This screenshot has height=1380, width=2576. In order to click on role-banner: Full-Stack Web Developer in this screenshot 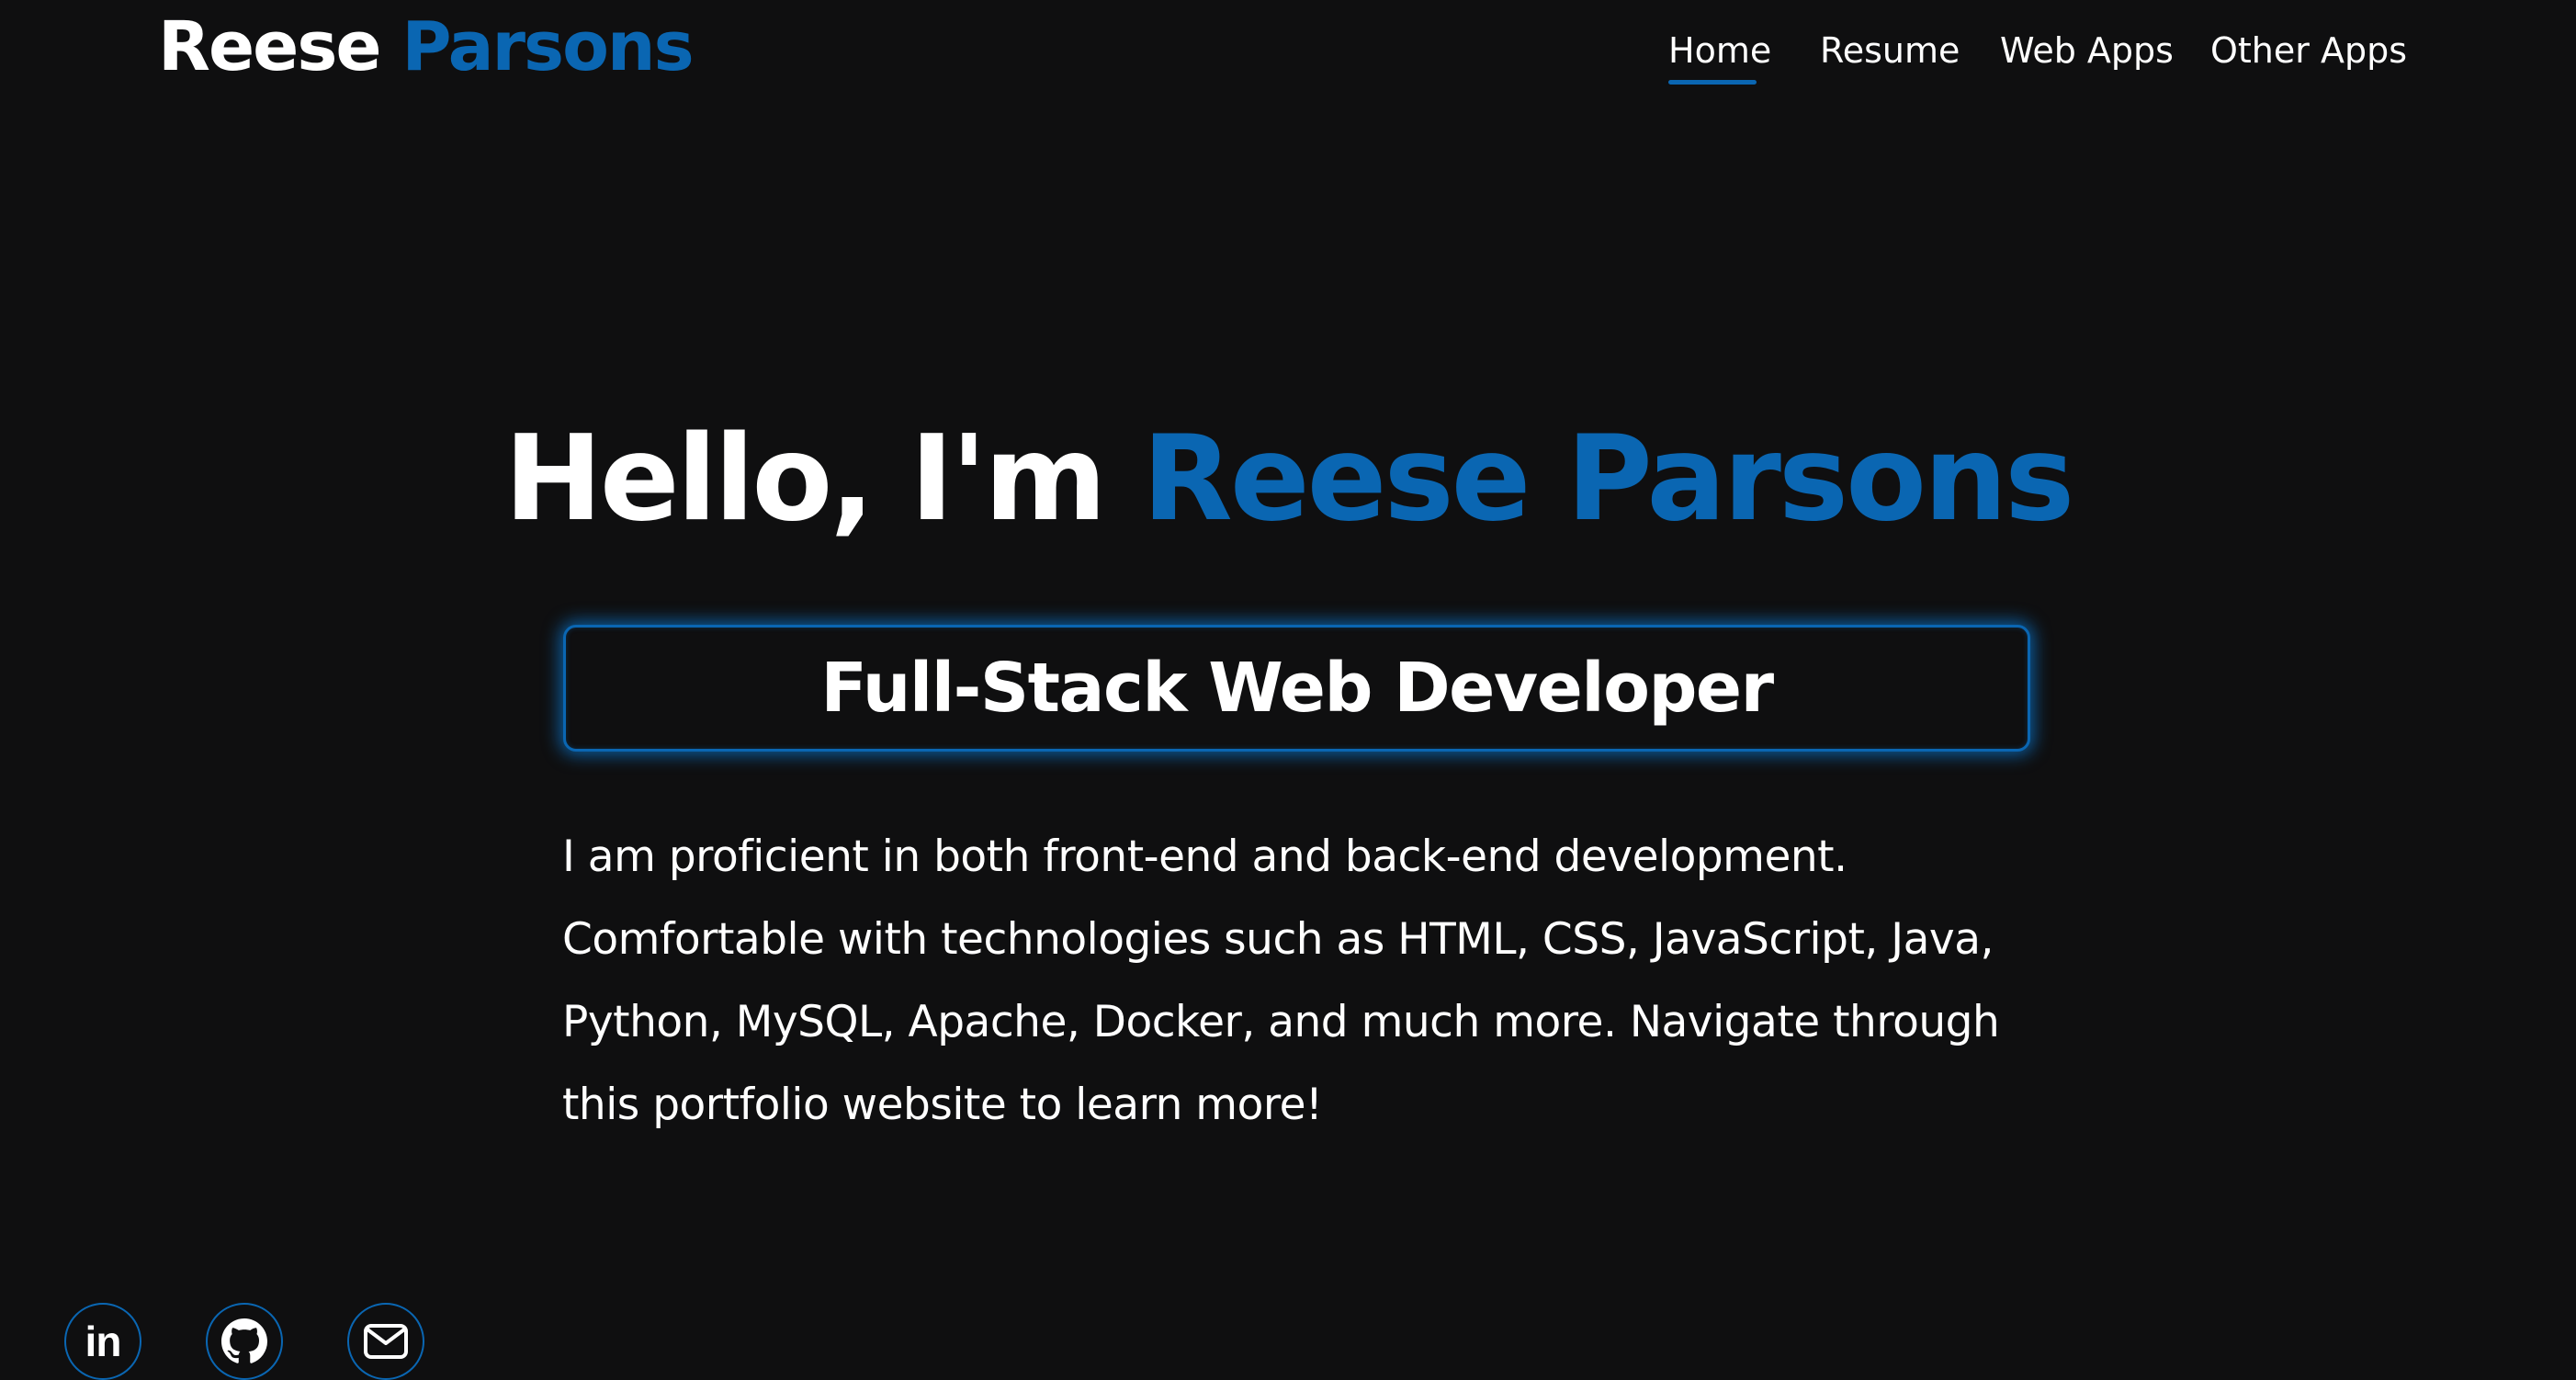, I will do `click(1296, 688)`.